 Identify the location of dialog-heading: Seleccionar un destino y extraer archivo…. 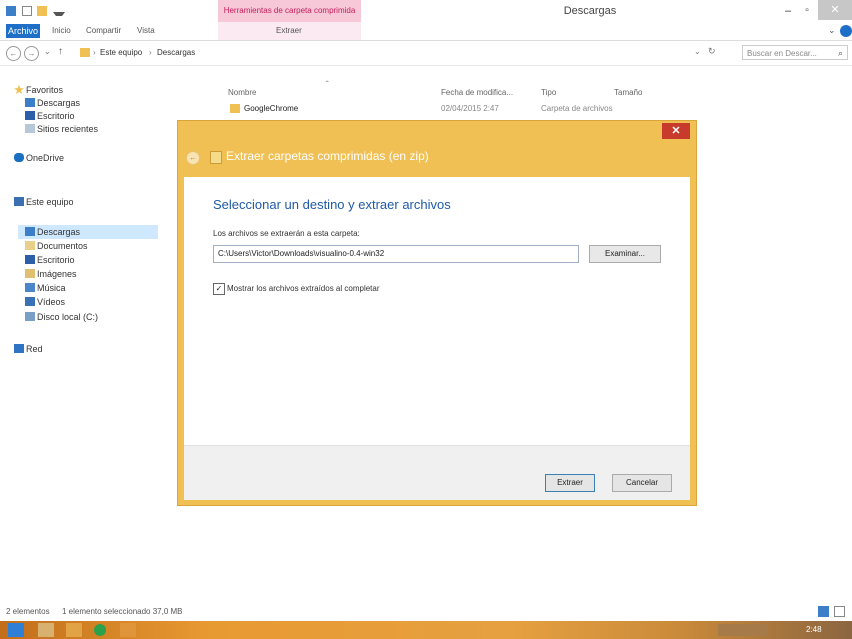
(332, 204).